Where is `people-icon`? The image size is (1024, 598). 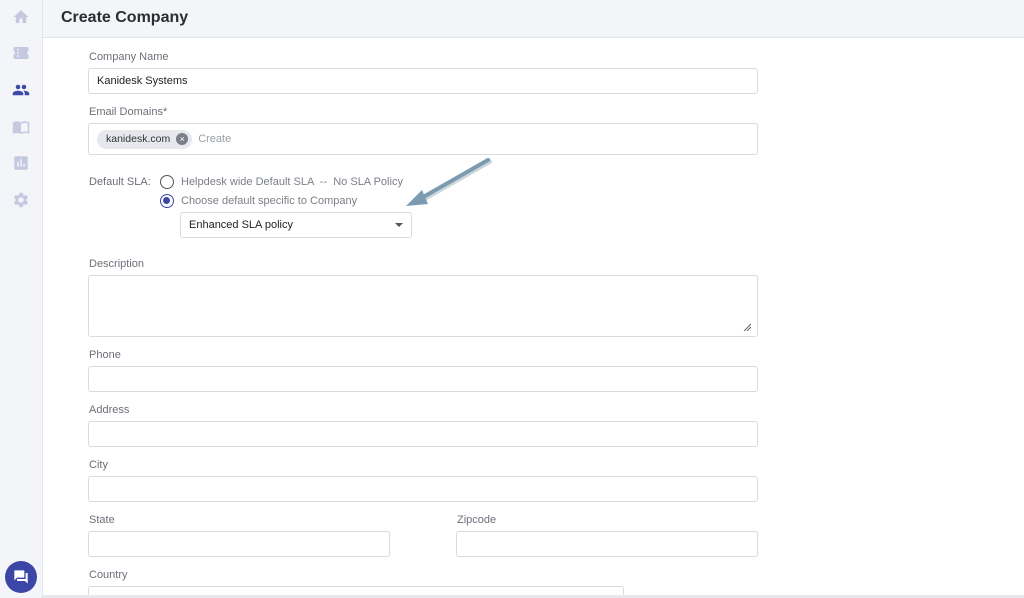 people-icon is located at coordinates (21, 90).